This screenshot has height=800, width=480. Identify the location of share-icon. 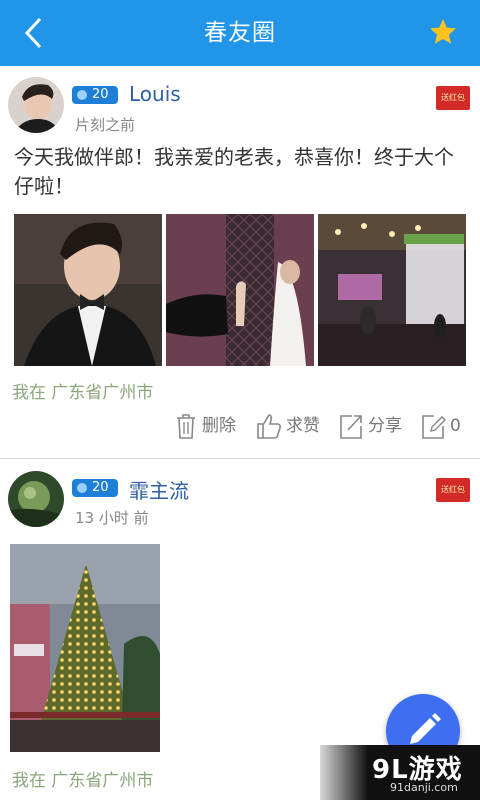
(351, 427).